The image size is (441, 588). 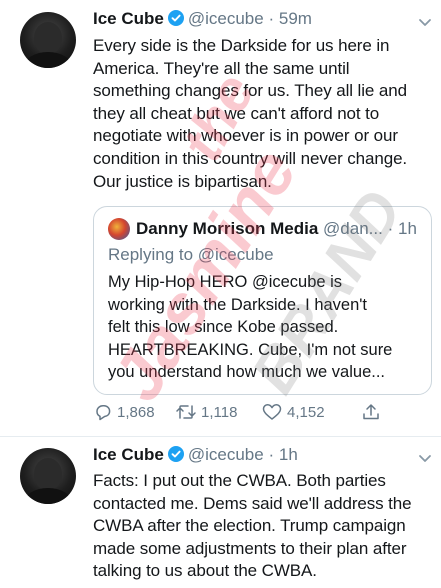 What do you see at coordinates (272, 412) in the screenshot?
I see `heart-icon` at bounding box center [272, 412].